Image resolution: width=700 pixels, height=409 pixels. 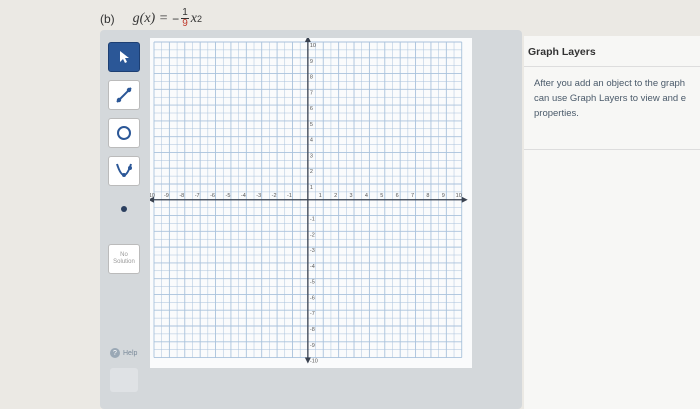 What do you see at coordinates (227, 196) in the screenshot?
I see `x-tick-label: -5` at bounding box center [227, 196].